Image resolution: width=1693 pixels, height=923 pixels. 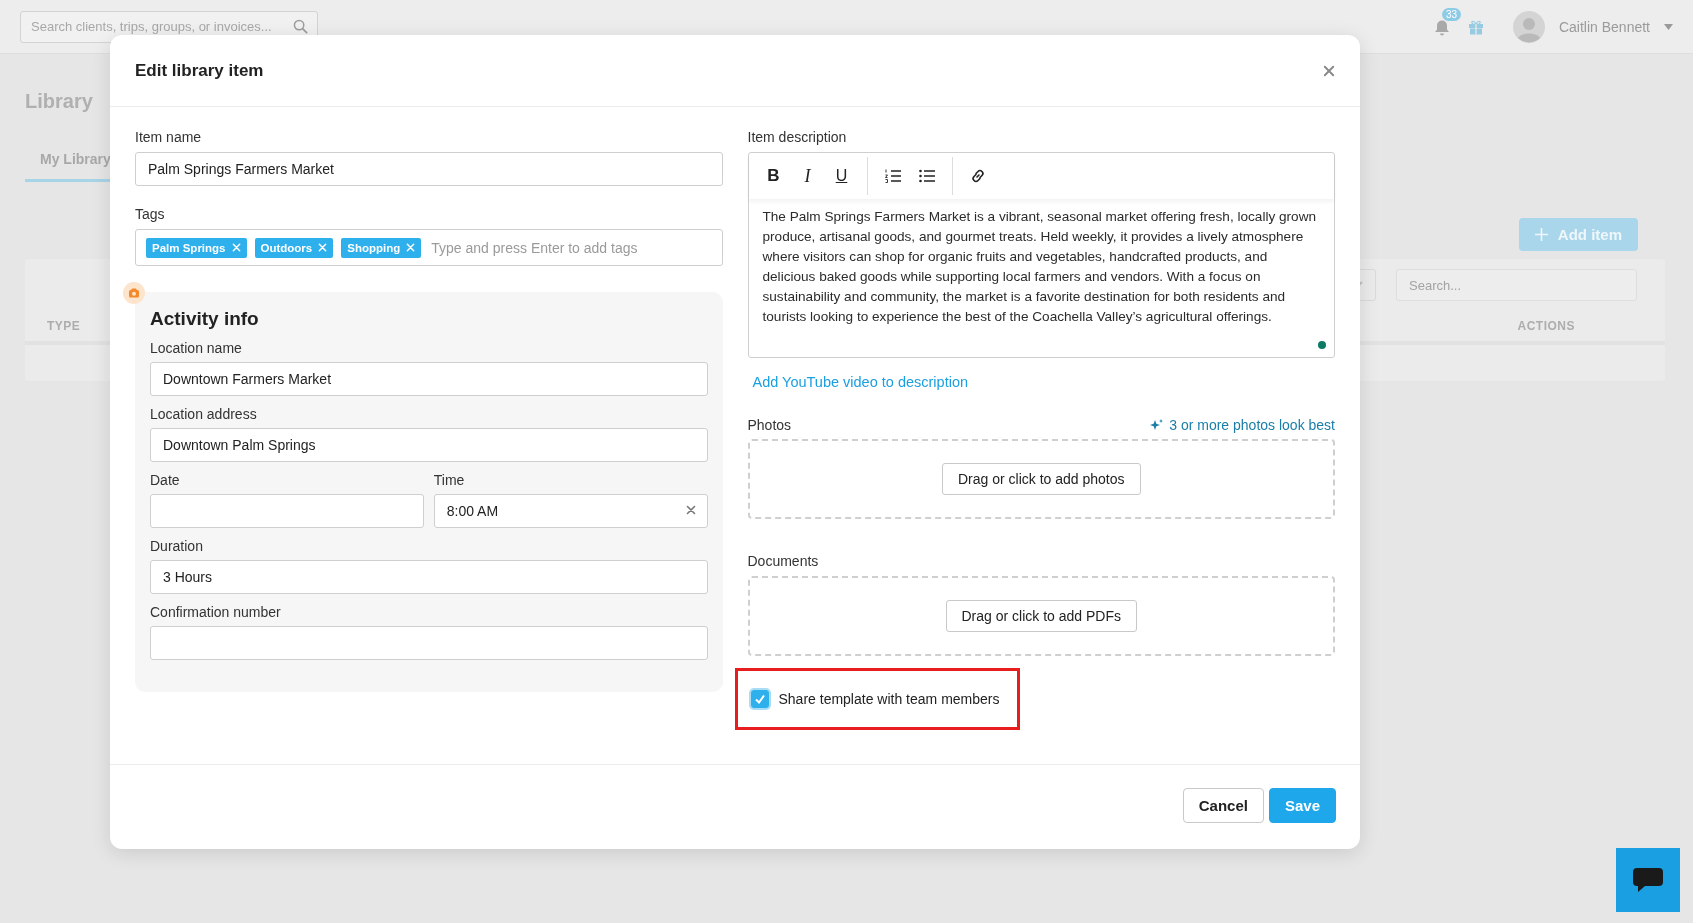 I want to click on field-label: Confirmation number, so click(x=216, y=612).